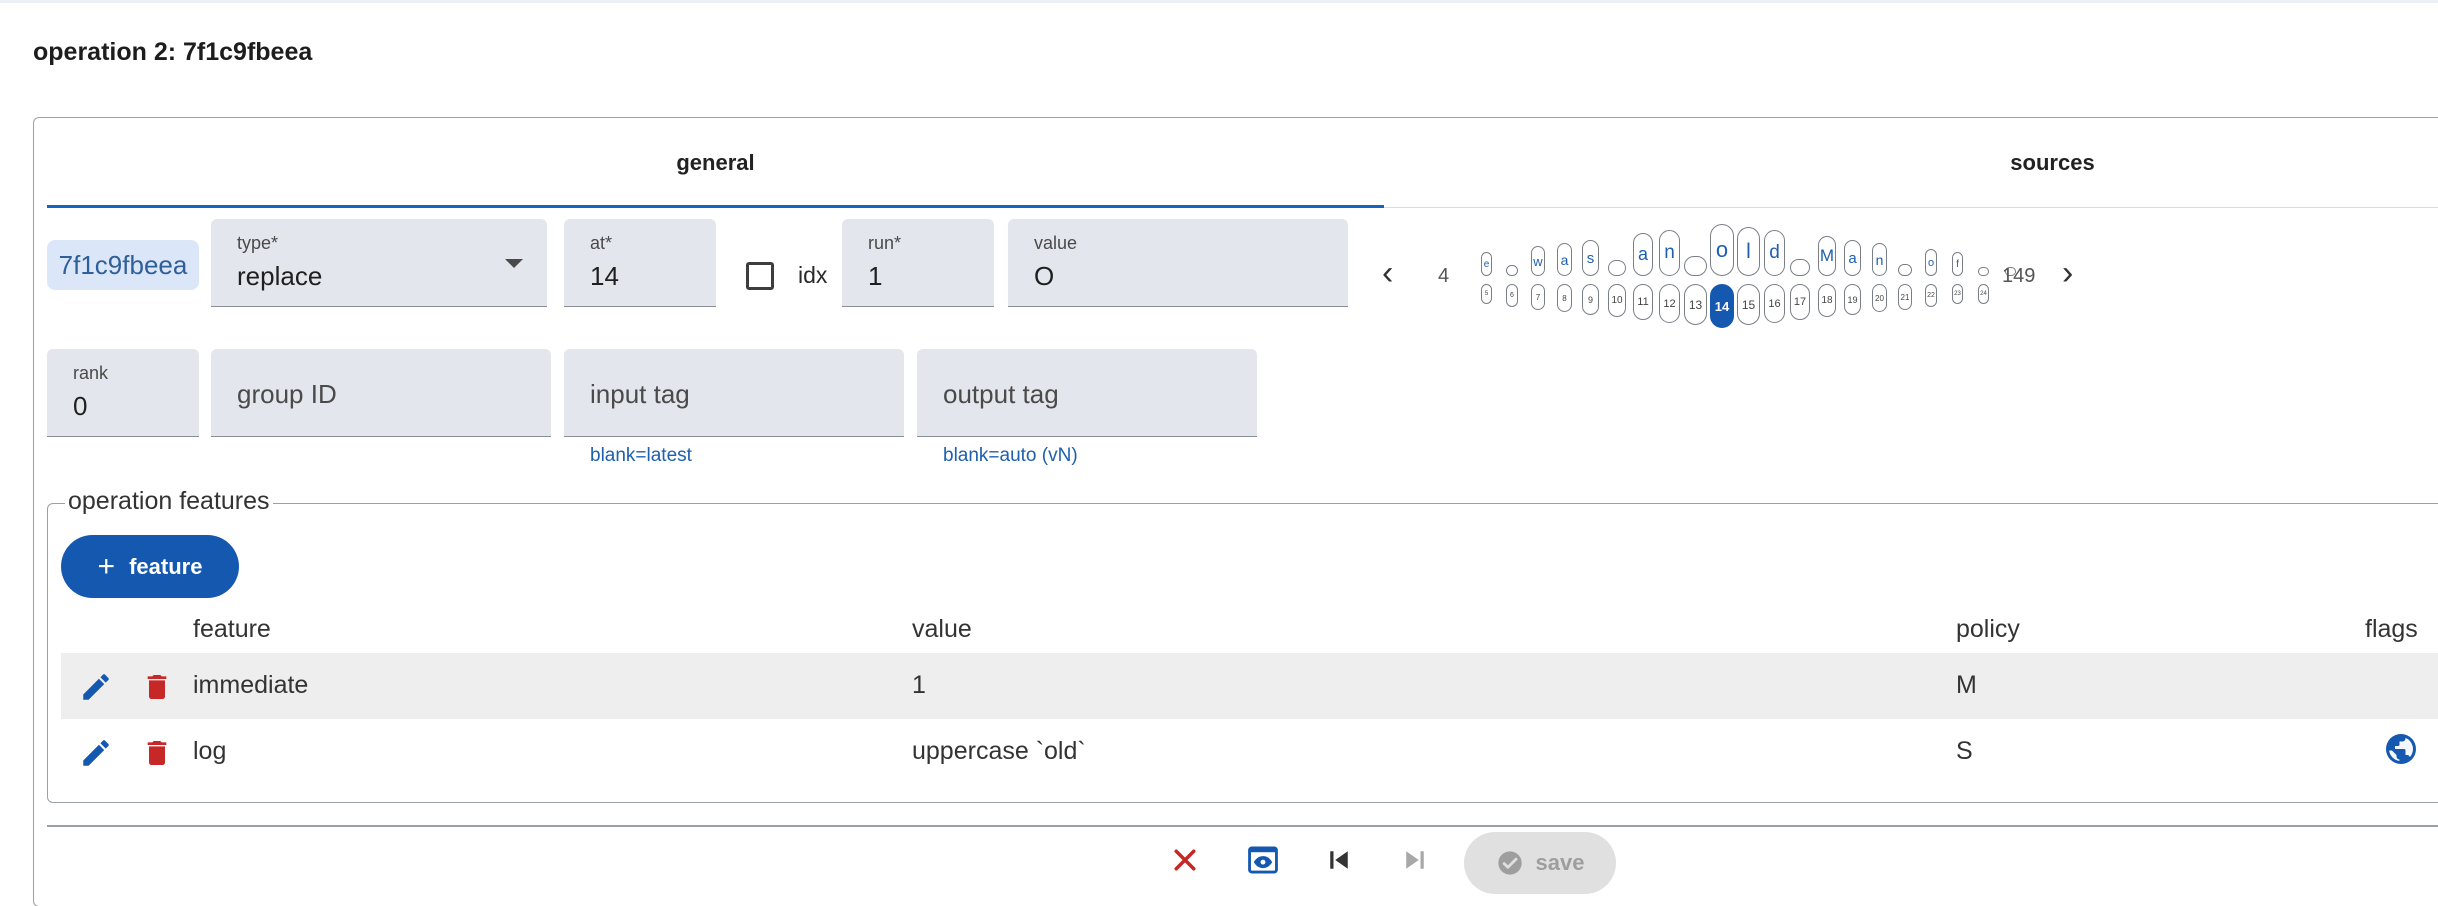  I want to click on token-position: 23, so click(1957, 294).